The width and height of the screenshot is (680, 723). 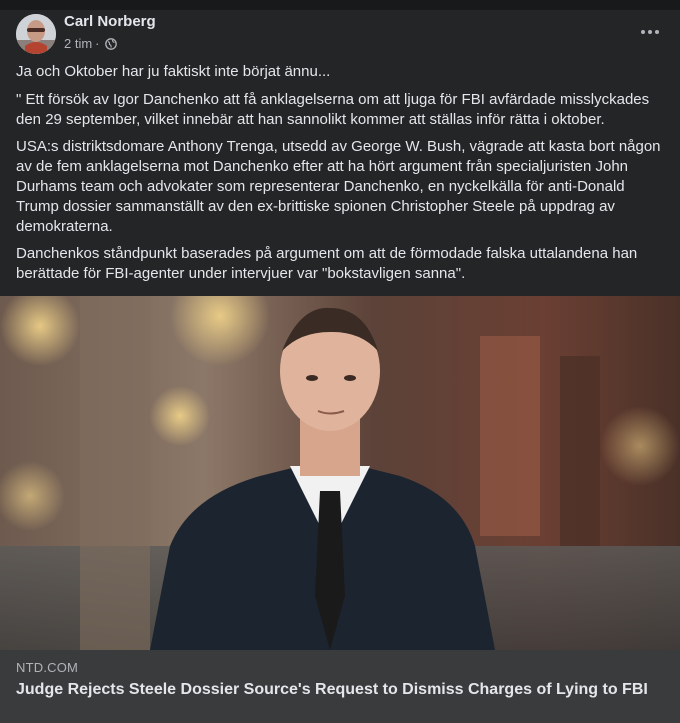 What do you see at coordinates (47, 667) in the screenshot?
I see `link-domain: NTD.COM` at bounding box center [47, 667].